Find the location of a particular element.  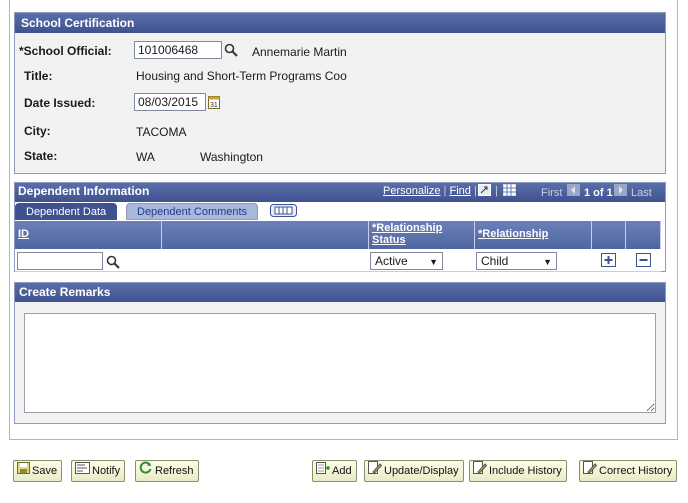

calendar-icon: 31 is located at coordinates (214, 103).